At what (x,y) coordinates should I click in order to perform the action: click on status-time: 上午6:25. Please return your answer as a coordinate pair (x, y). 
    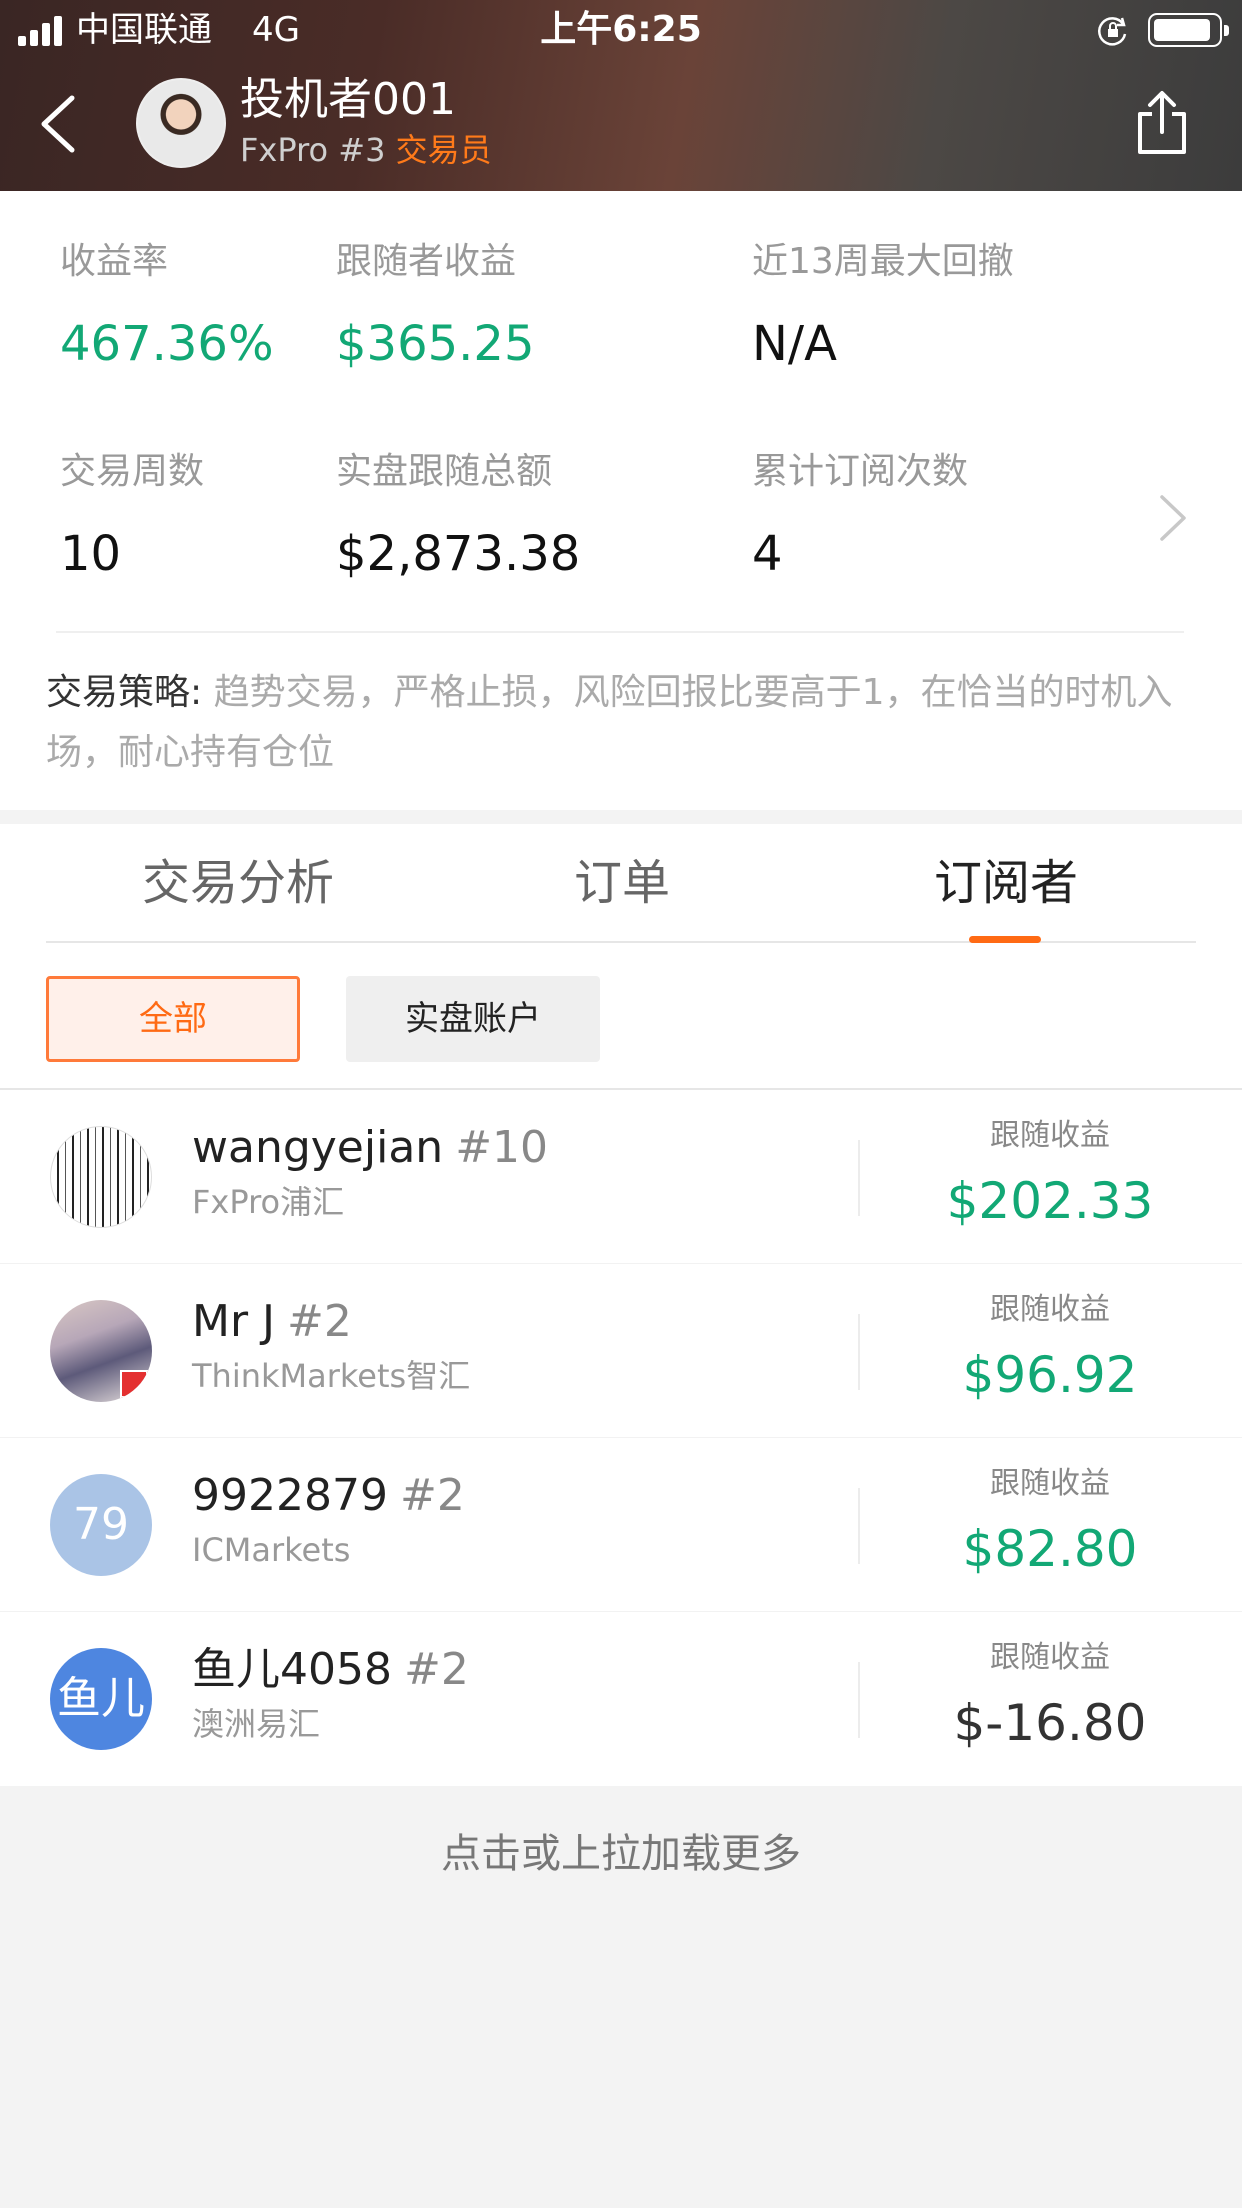
    Looking at the image, I should click on (621, 29).